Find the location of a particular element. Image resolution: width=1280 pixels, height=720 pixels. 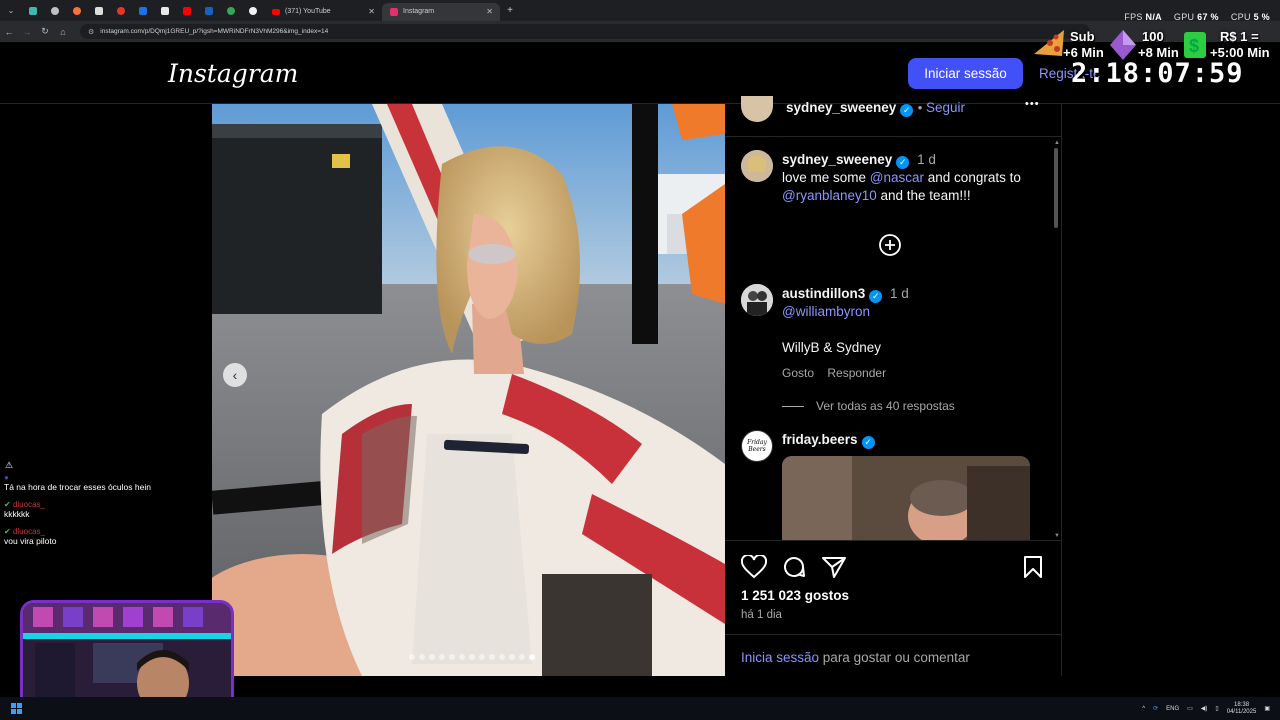

comment-gif is located at coordinates (906, 498).